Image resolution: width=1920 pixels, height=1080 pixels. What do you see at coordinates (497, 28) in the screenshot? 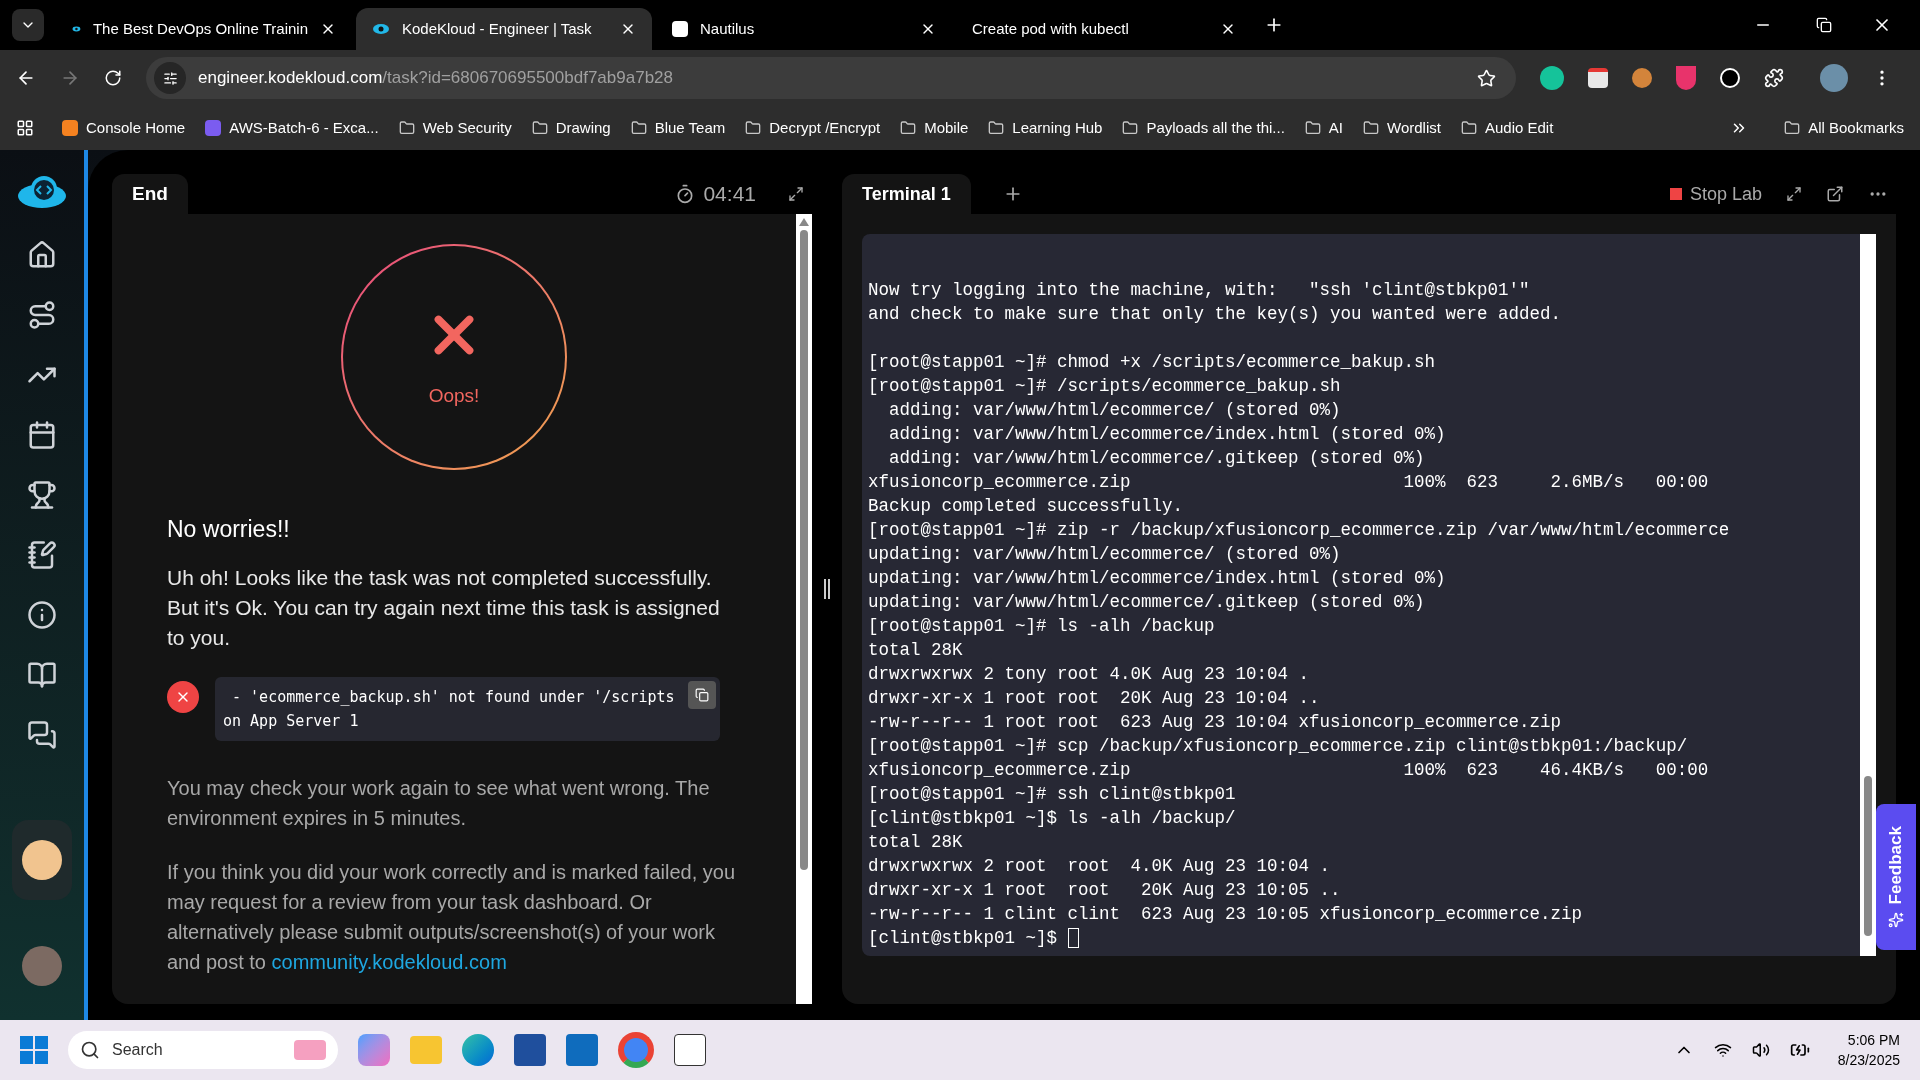
I see `tab-title: KodeKloud - Engineer | Task` at bounding box center [497, 28].